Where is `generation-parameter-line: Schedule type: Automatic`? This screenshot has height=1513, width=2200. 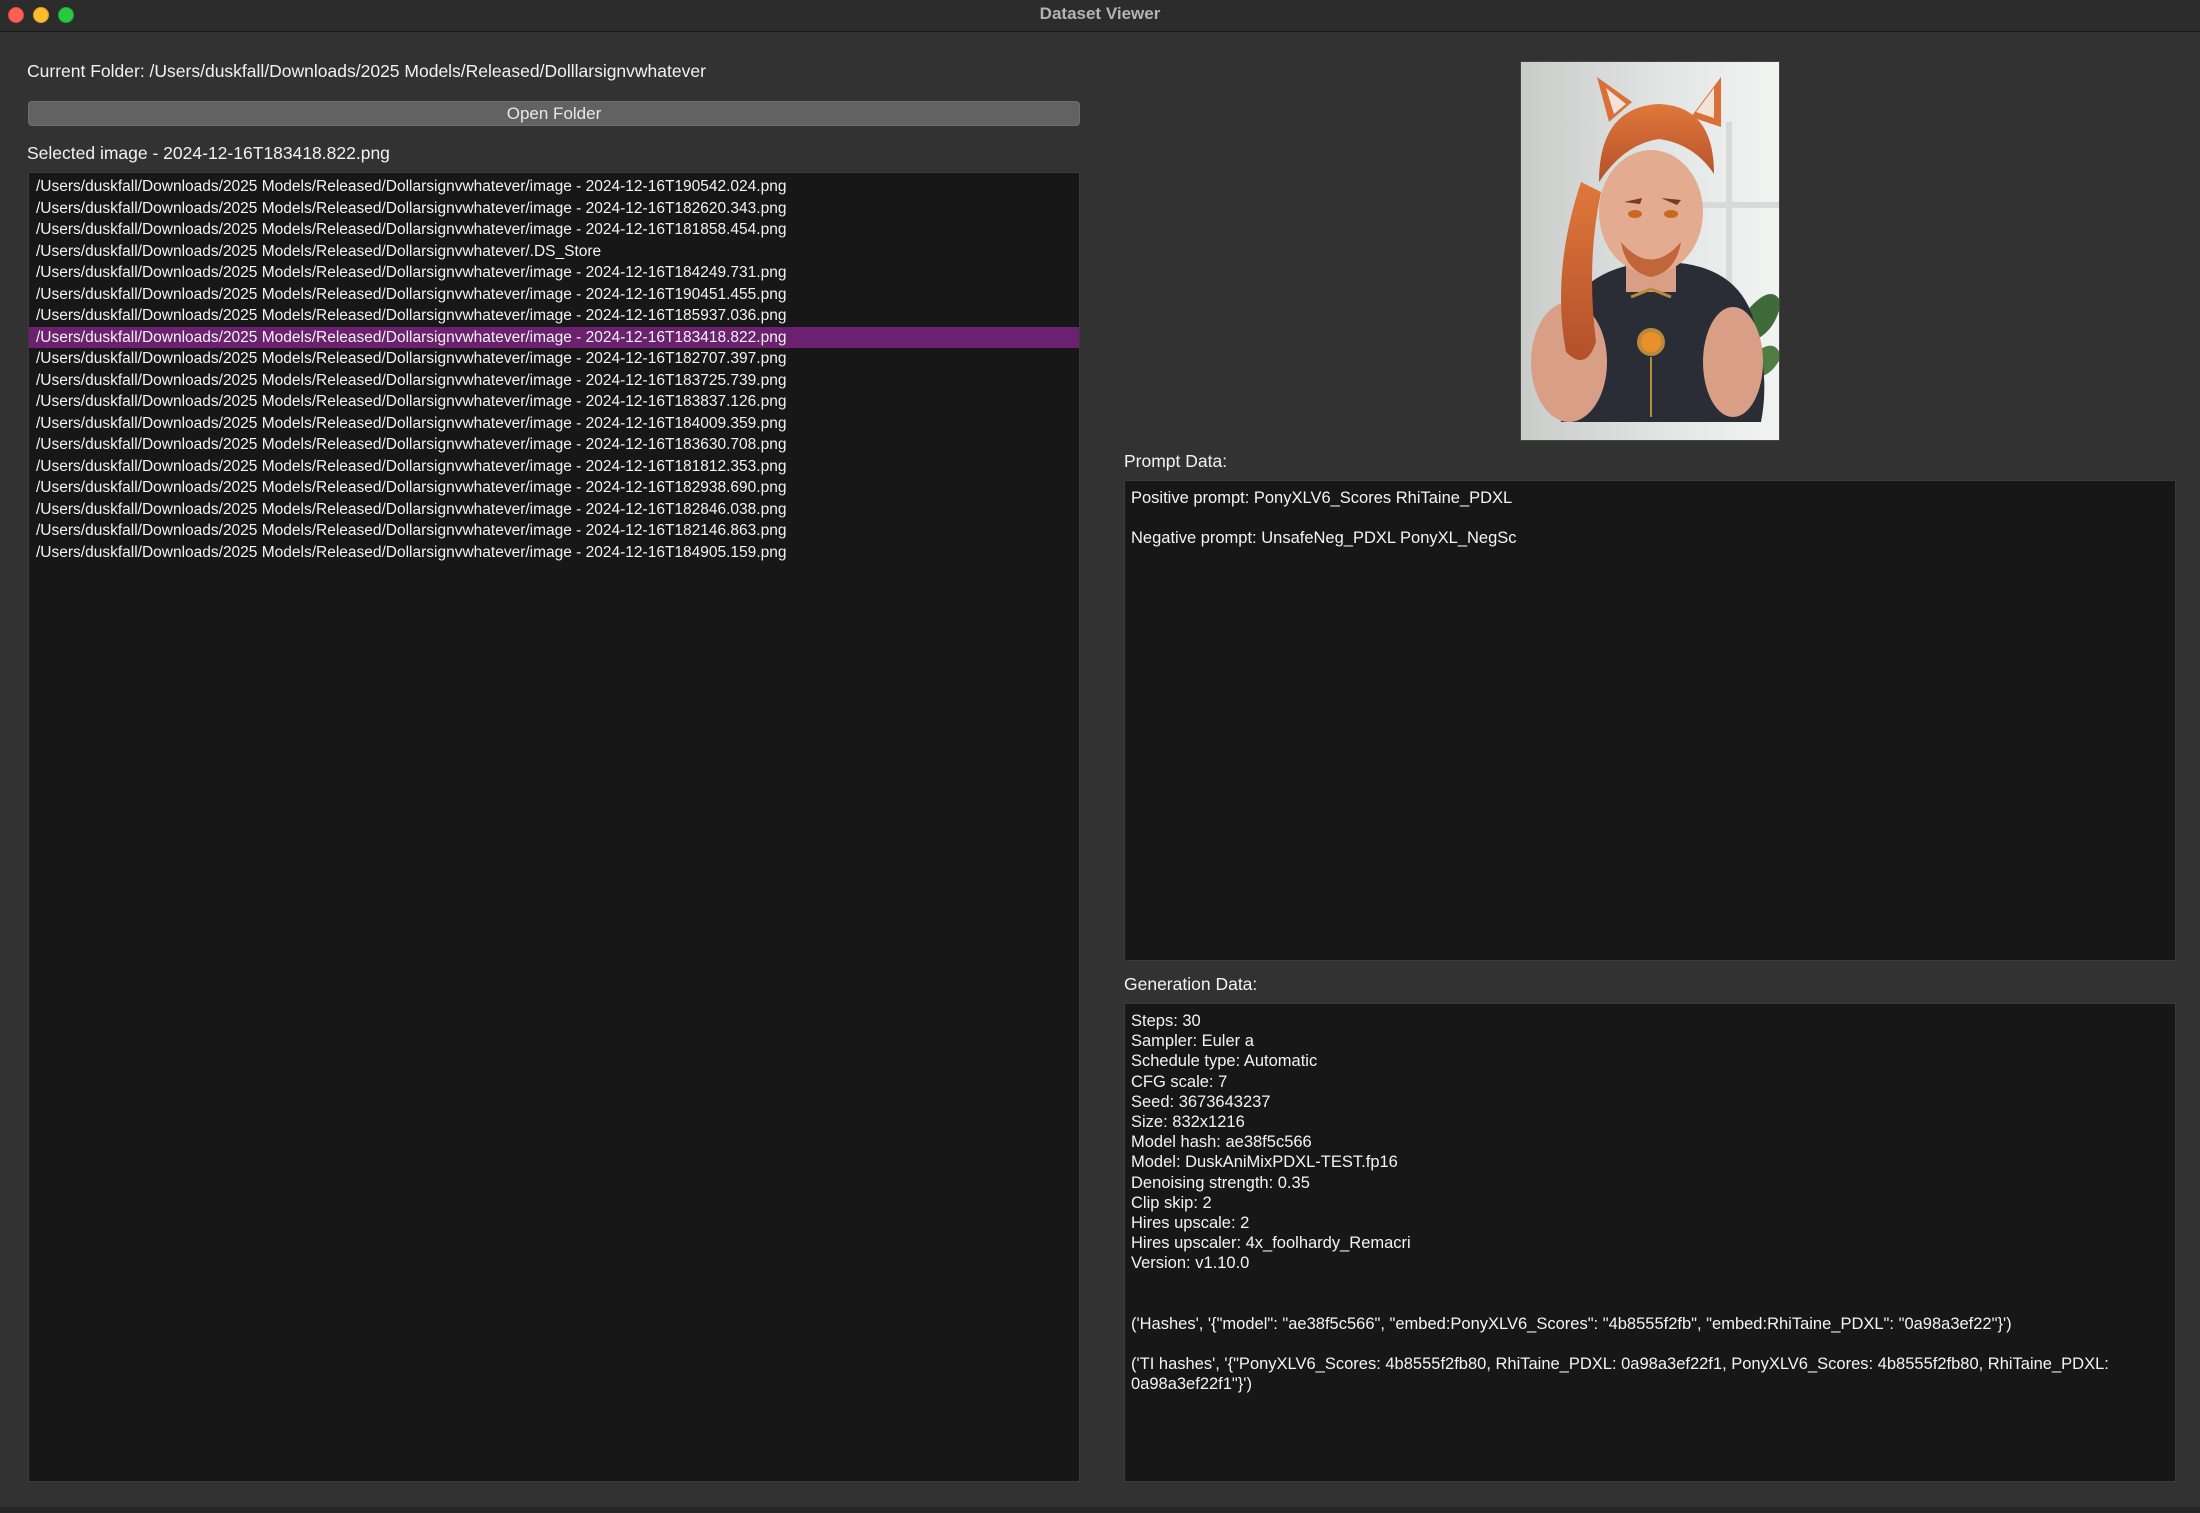 generation-parameter-line: Schedule type: Automatic is located at coordinates (1224, 1061).